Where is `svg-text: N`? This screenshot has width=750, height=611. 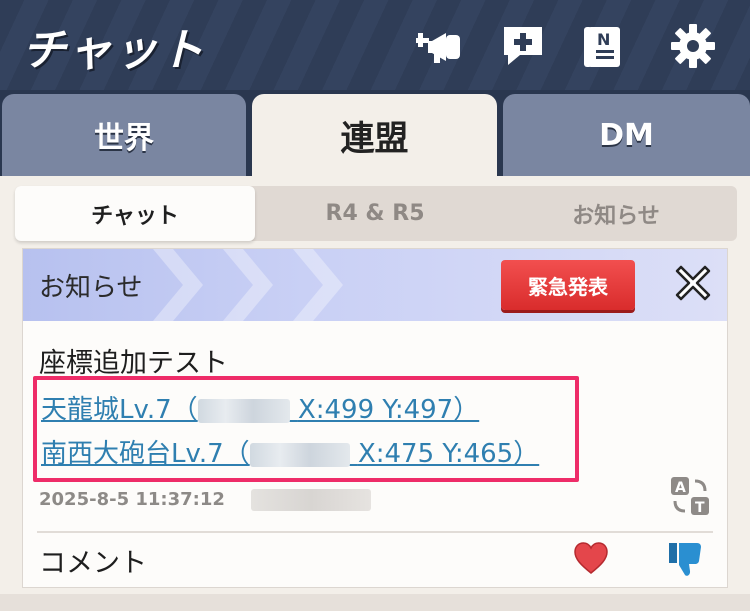 svg-text: N is located at coordinates (603, 39).